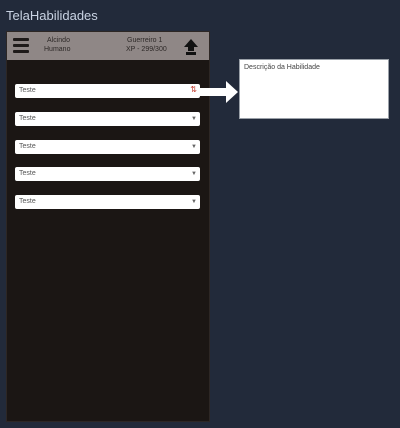 The image size is (400, 428). Describe the element at coordinates (21, 45) in the screenshot. I see `hamburger-menu-icon` at that location.